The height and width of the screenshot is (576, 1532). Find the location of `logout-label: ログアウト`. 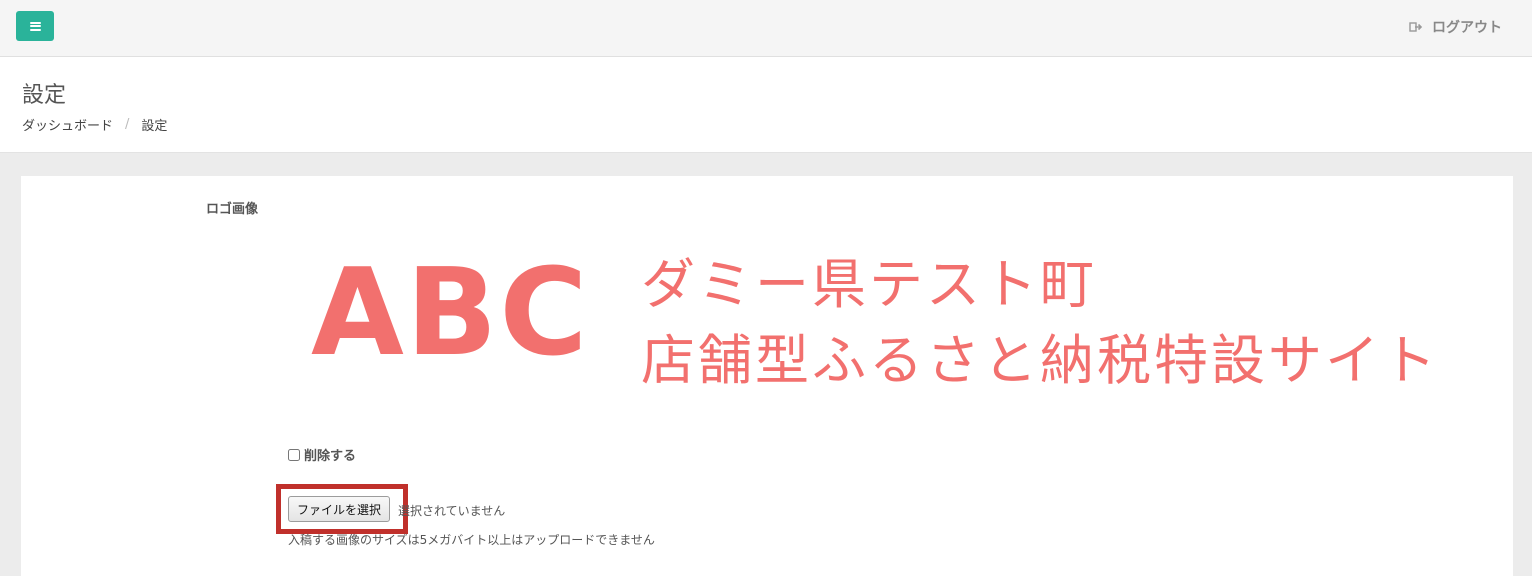

logout-label: ログアウト is located at coordinates (1467, 28).